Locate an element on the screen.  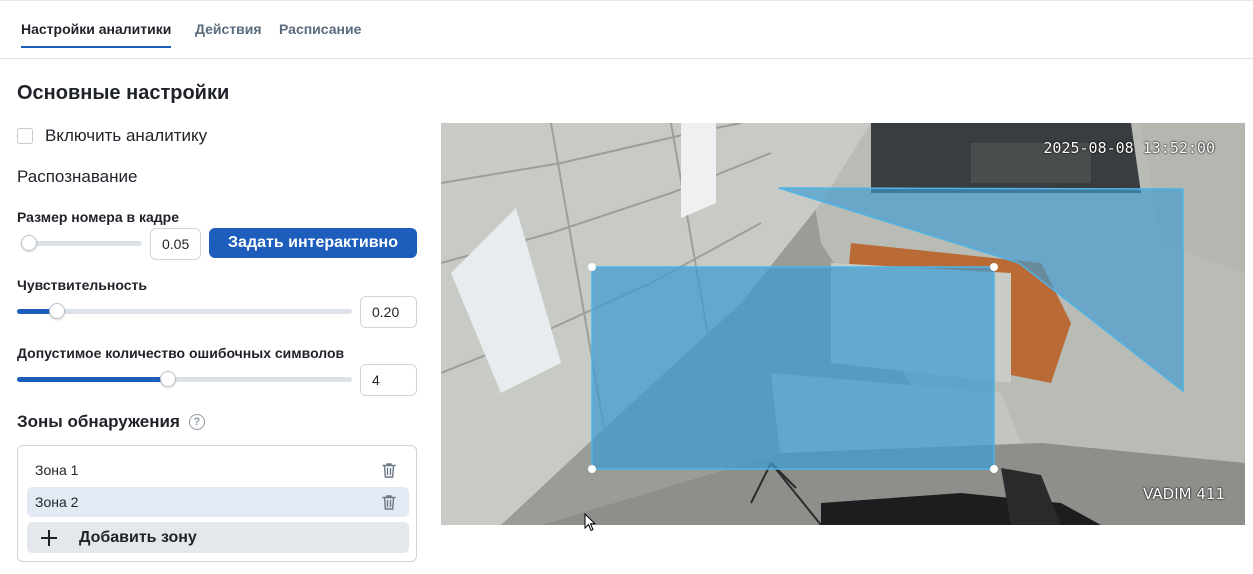
enable-analytics-row: Включить аналитику is located at coordinates (112, 136).